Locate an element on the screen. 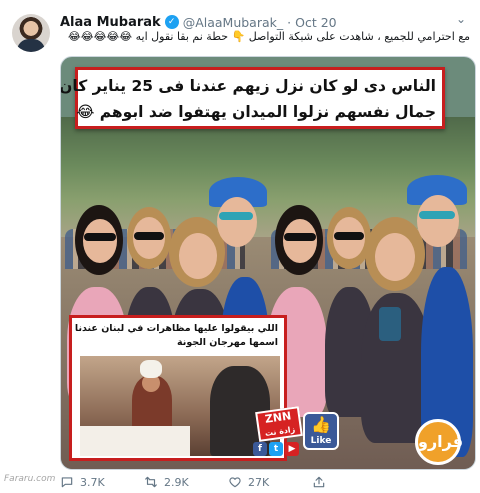 The height and width of the screenshot is (493, 480). thumbs-up-icon: 👍 is located at coordinates (321, 424).